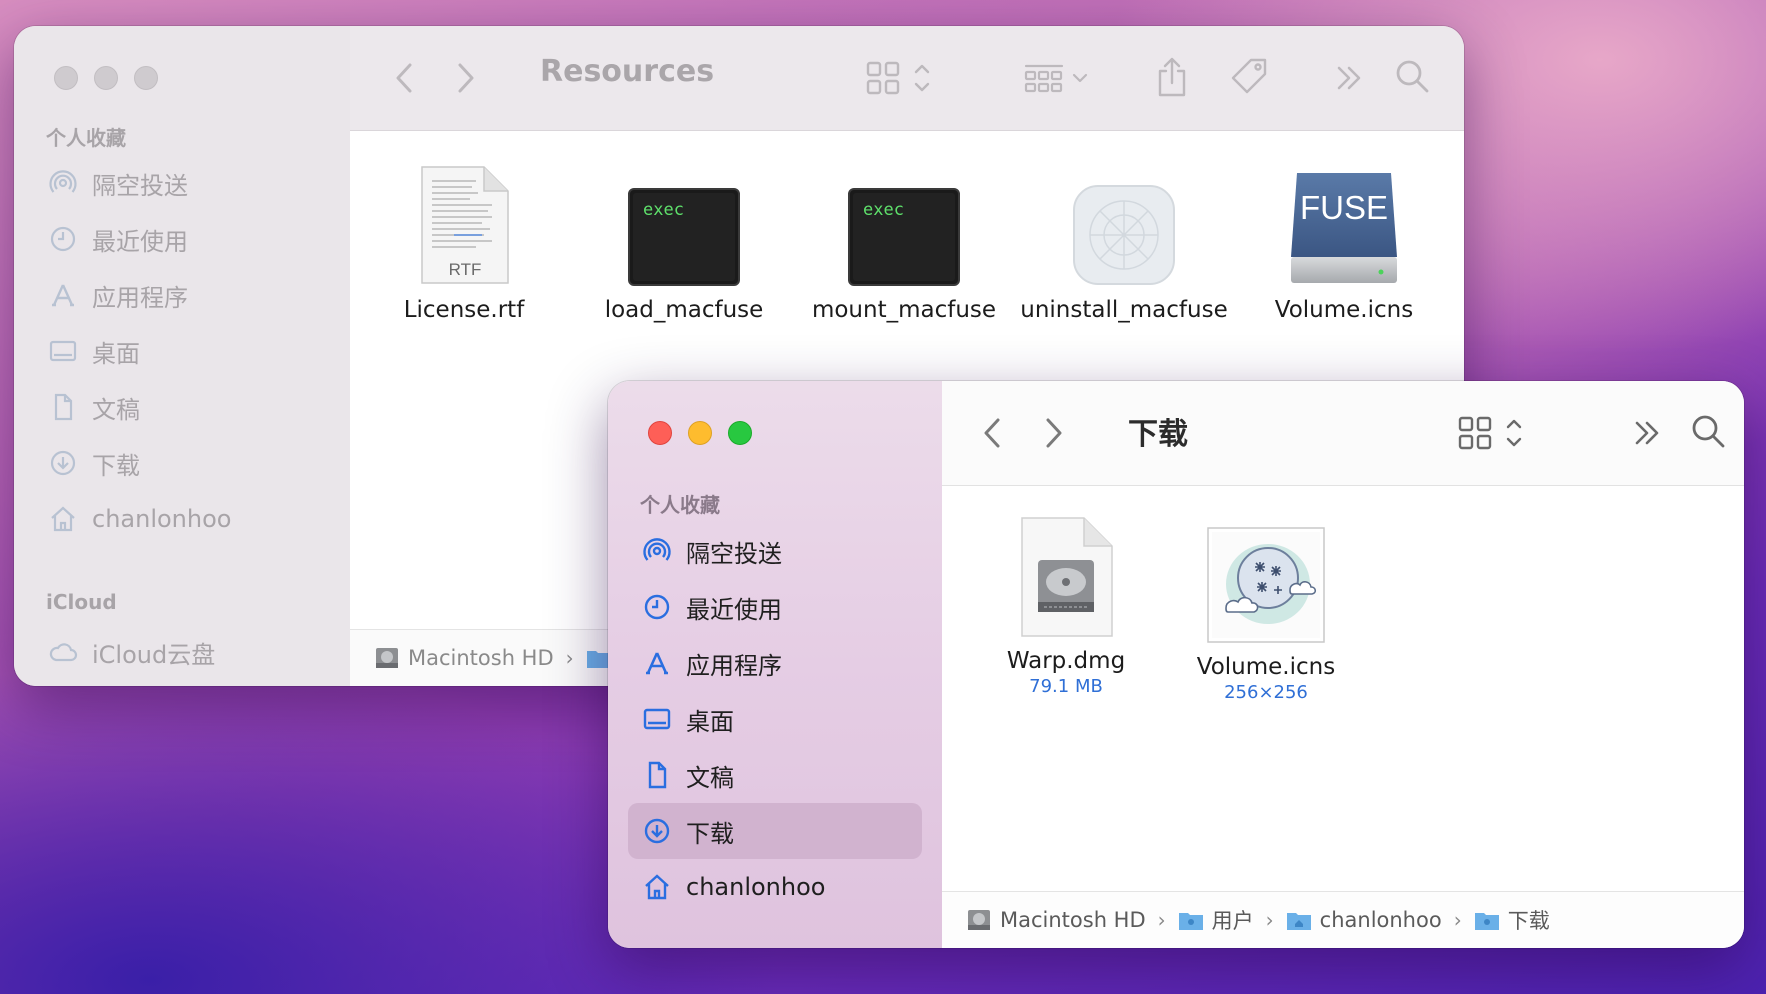 This screenshot has height=994, width=1766. I want to click on group-button, so click(1062, 78).